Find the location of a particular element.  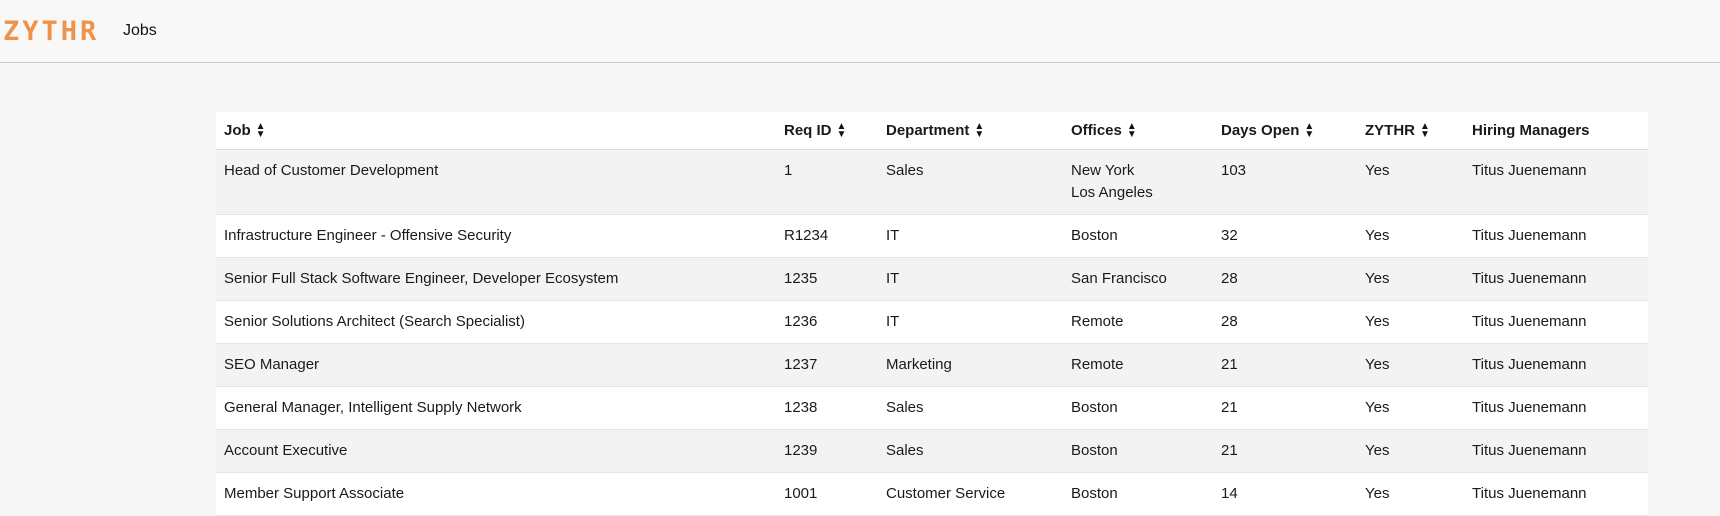

column-header-label: ZYTHR is located at coordinates (1390, 130).